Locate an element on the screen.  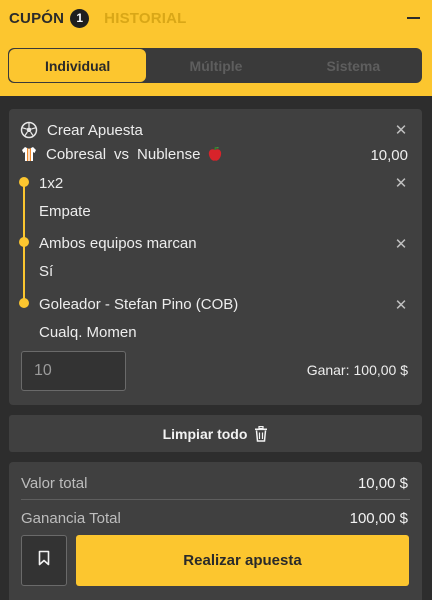
jersey-icon is located at coordinates (29, 154).